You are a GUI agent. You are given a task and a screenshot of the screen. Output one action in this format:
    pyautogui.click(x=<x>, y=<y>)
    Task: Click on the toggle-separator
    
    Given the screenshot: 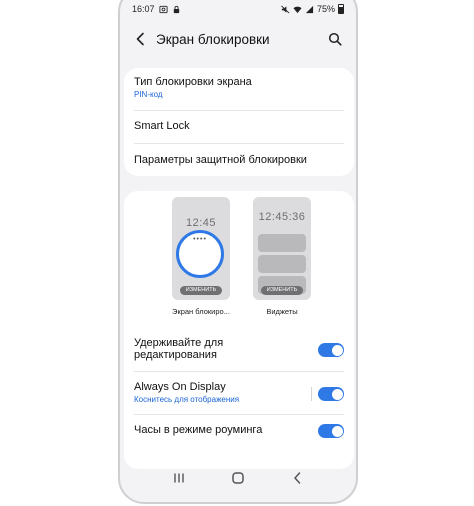 What is the action you would take?
    pyautogui.click(x=311, y=394)
    